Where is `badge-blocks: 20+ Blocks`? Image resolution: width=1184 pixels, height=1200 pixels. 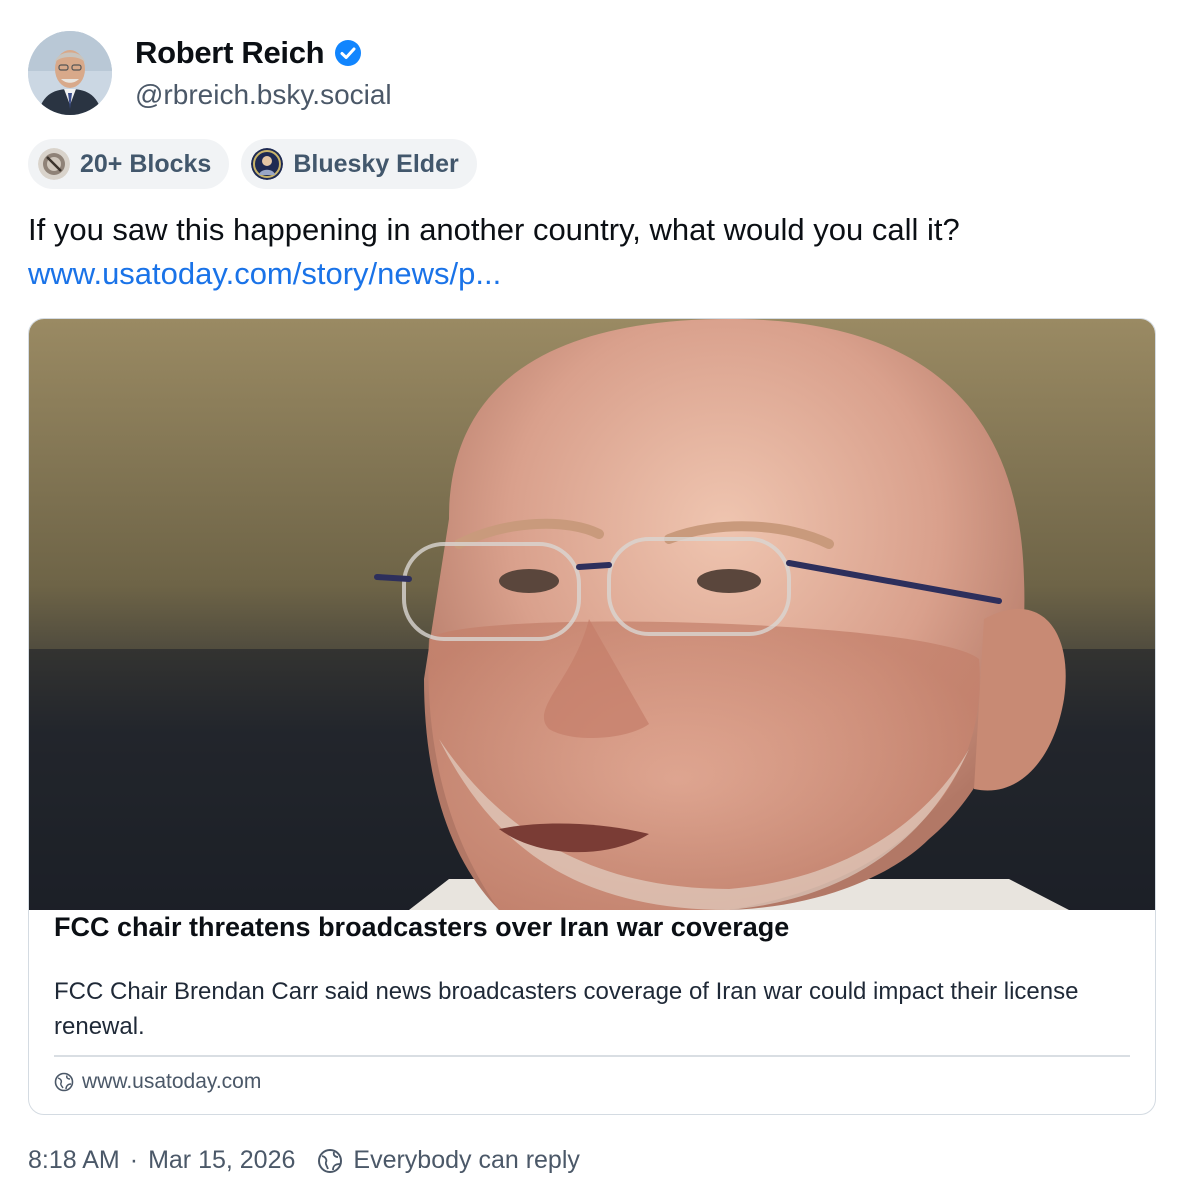 badge-blocks: 20+ Blocks is located at coordinates (129, 164).